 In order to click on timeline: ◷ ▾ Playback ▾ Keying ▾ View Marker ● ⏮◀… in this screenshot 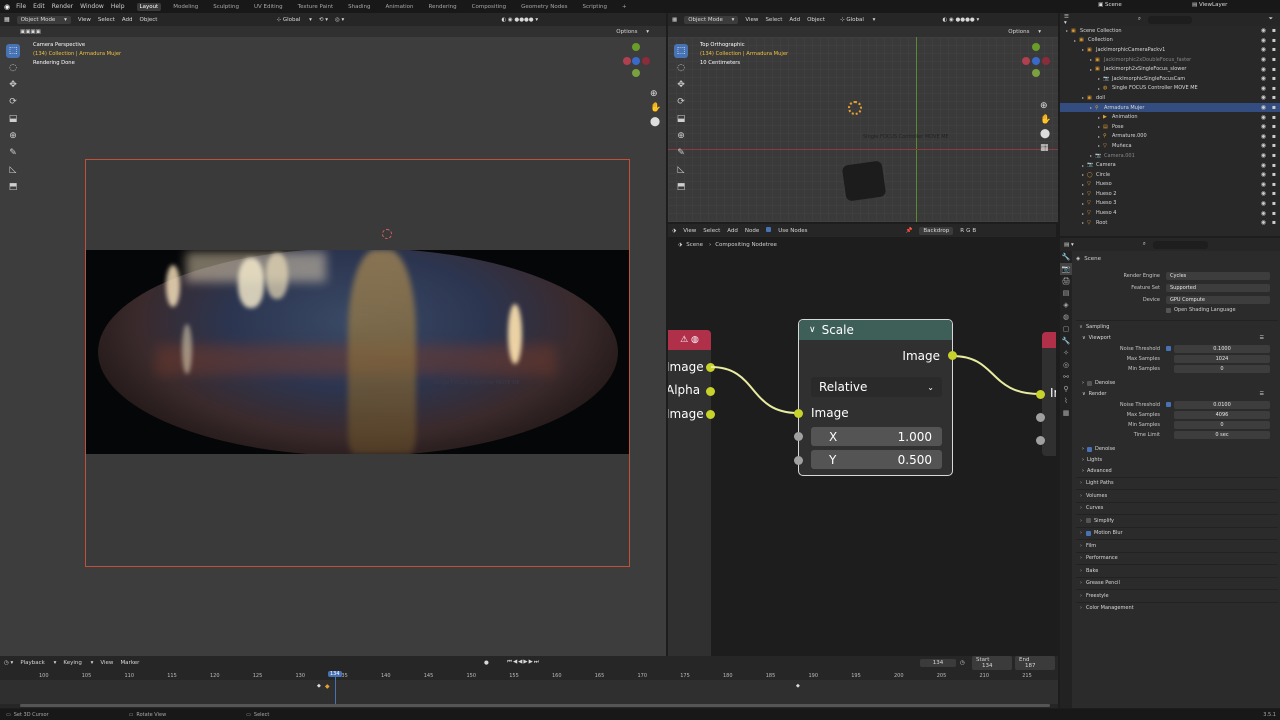, I will do `click(529, 681)`.